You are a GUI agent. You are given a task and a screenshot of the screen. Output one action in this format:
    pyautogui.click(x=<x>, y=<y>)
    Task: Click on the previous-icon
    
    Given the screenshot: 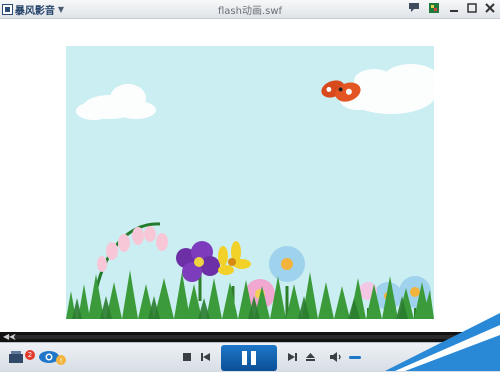 What is the action you would take?
    pyautogui.click(x=205, y=357)
    